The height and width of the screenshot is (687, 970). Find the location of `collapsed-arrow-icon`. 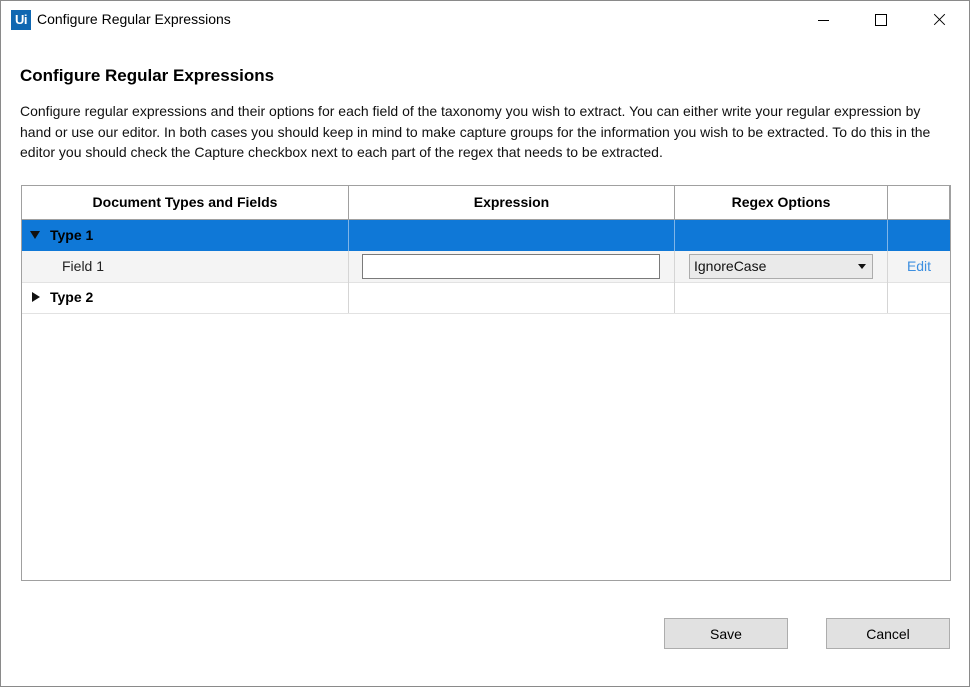

collapsed-arrow-icon is located at coordinates (36, 297).